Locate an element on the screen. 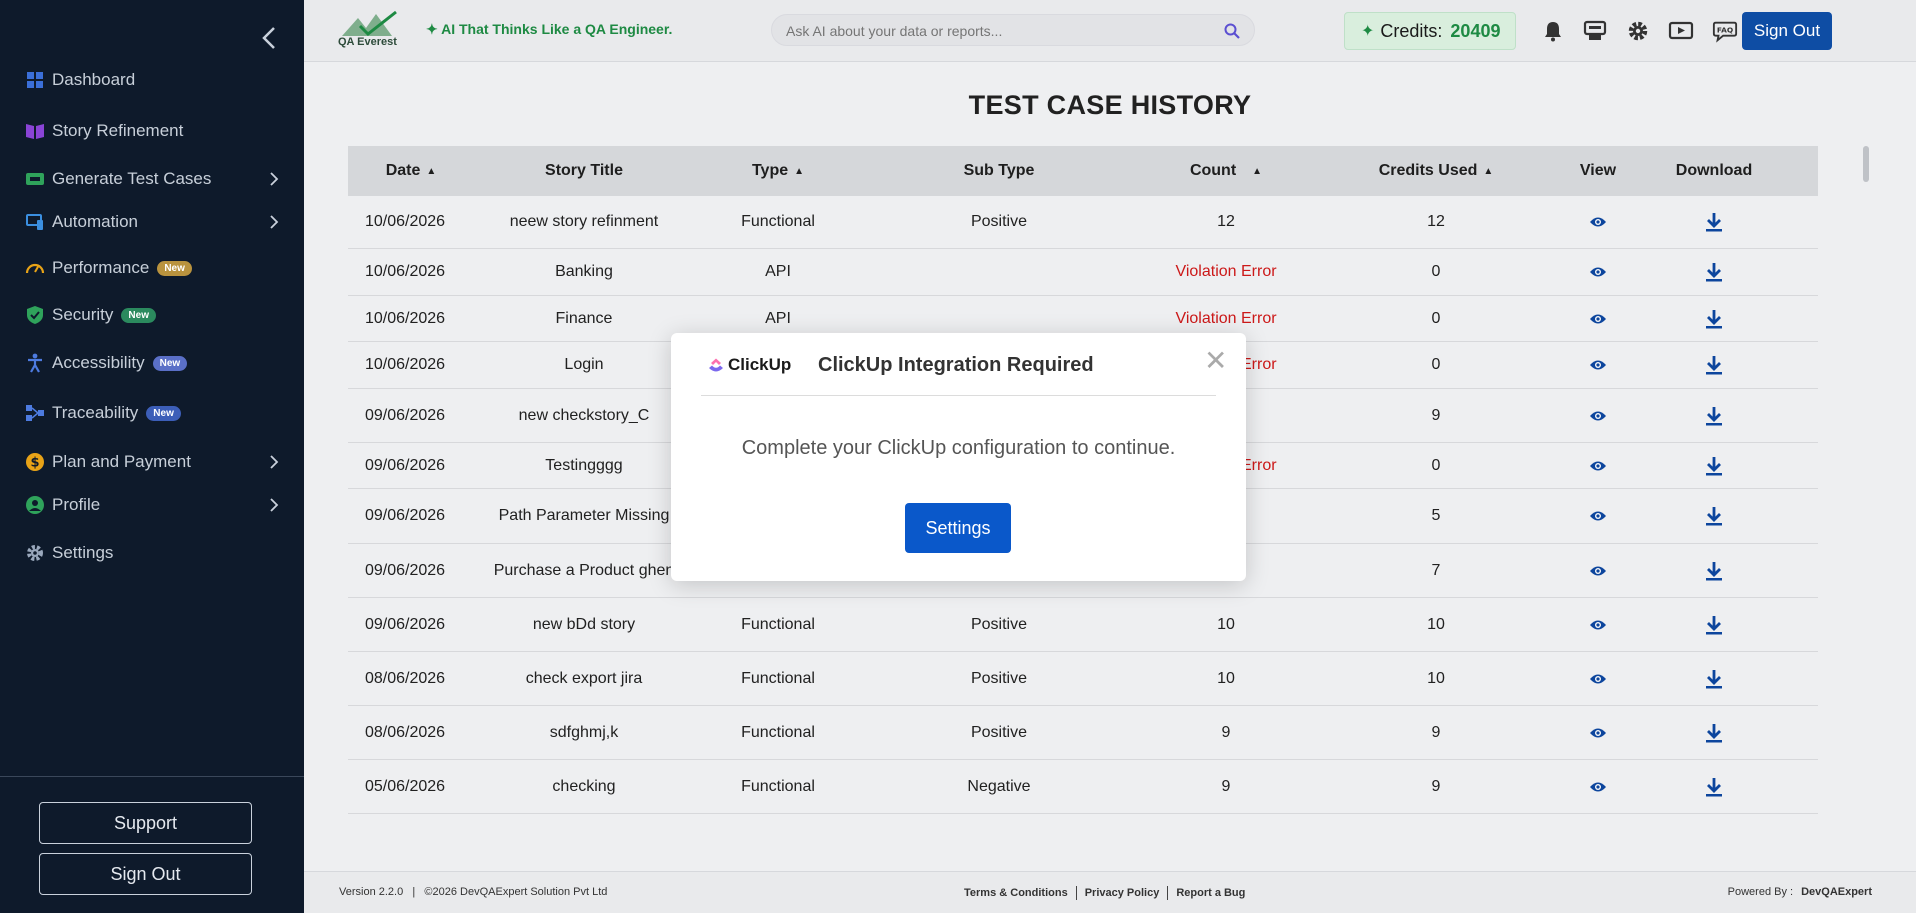  sidebar-item-performance: Performance New is located at coordinates (152, 268).